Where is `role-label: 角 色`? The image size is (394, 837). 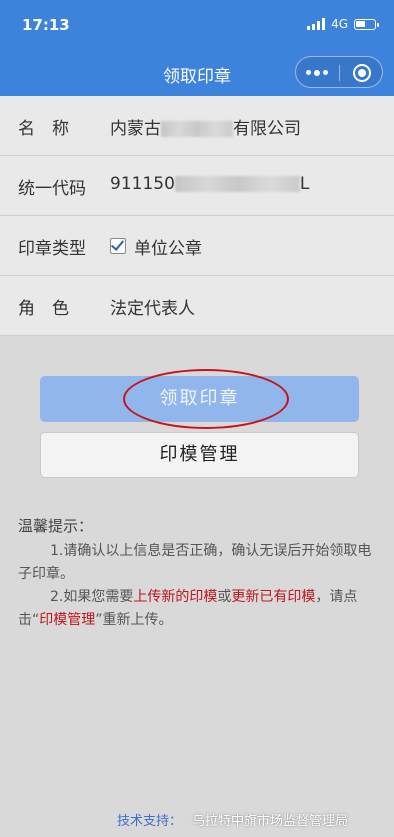
role-label: 角 色 is located at coordinates (43, 309).